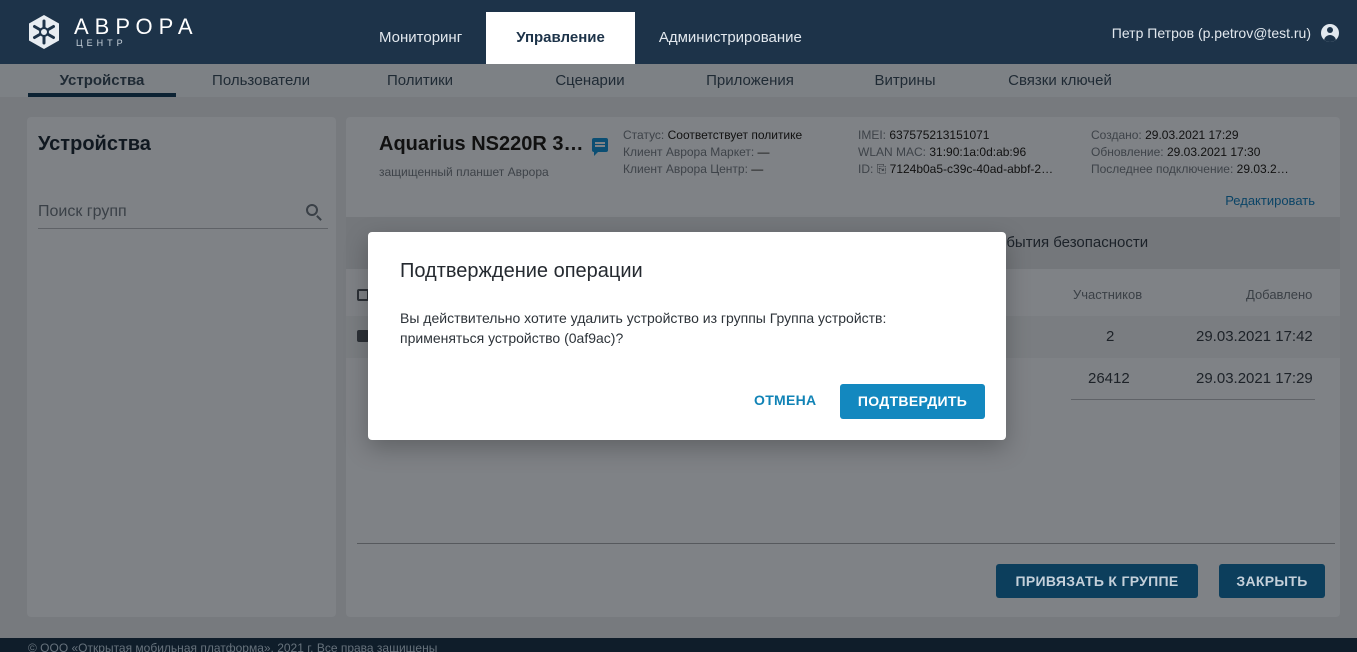 Image resolution: width=1357 pixels, height=652 pixels. What do you see at coordinates (560, 38) in the screenshot?
I see `top-nav-management: Управление` at bounding box center [560, 38].